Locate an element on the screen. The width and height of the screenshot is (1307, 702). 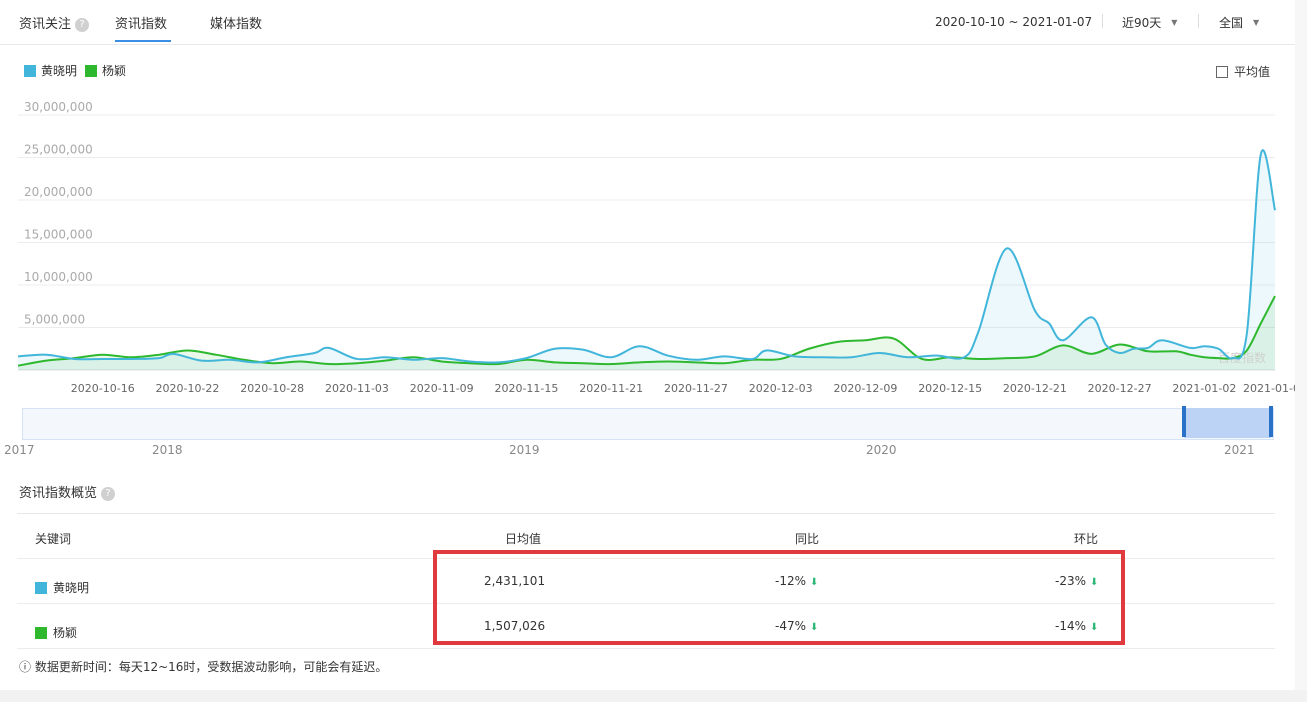
average-toggle: 平均值 is located at coordinates (1243, 71).